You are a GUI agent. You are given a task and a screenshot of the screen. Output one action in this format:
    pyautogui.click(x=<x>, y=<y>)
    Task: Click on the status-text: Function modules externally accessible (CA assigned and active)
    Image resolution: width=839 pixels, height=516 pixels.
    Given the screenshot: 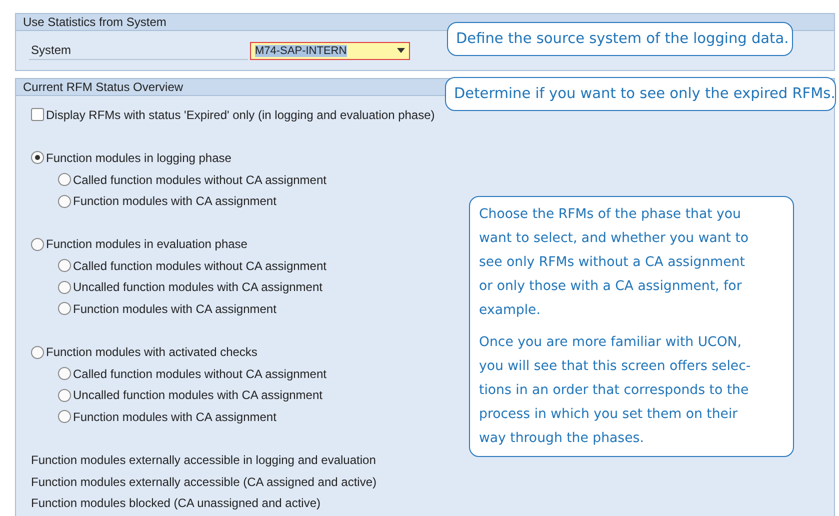 What is the action you would take?
    pyautogui.click(x=204, y=481)
    